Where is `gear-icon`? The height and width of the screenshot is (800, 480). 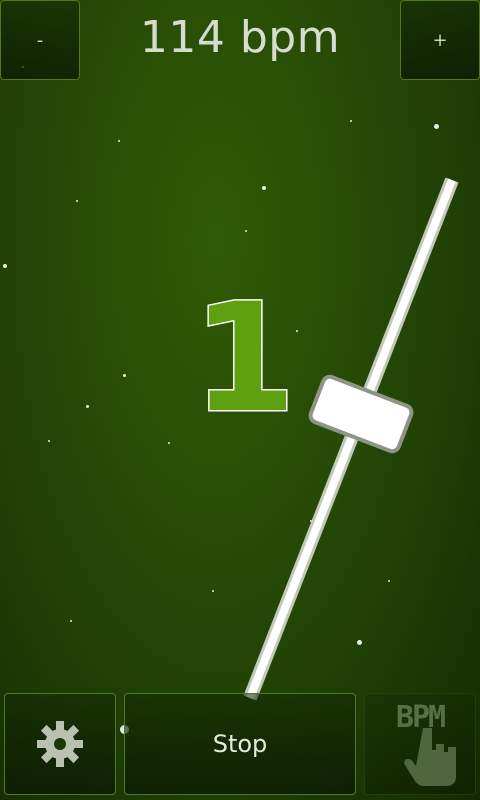
gear-icon is located at coordinates (60, 744).